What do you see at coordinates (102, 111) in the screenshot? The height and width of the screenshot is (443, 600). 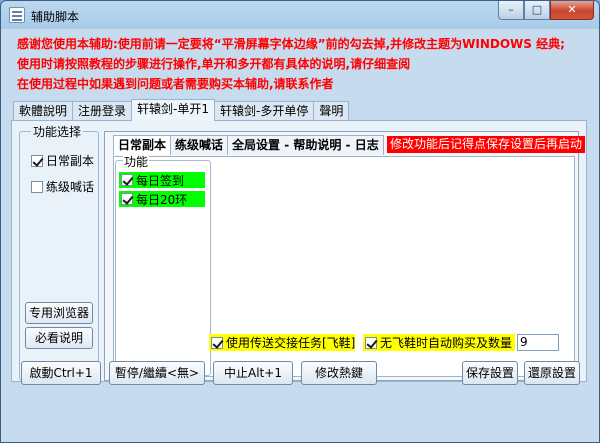 I see `tab-register-login: 注册登录` at bounding box center [102, 111].